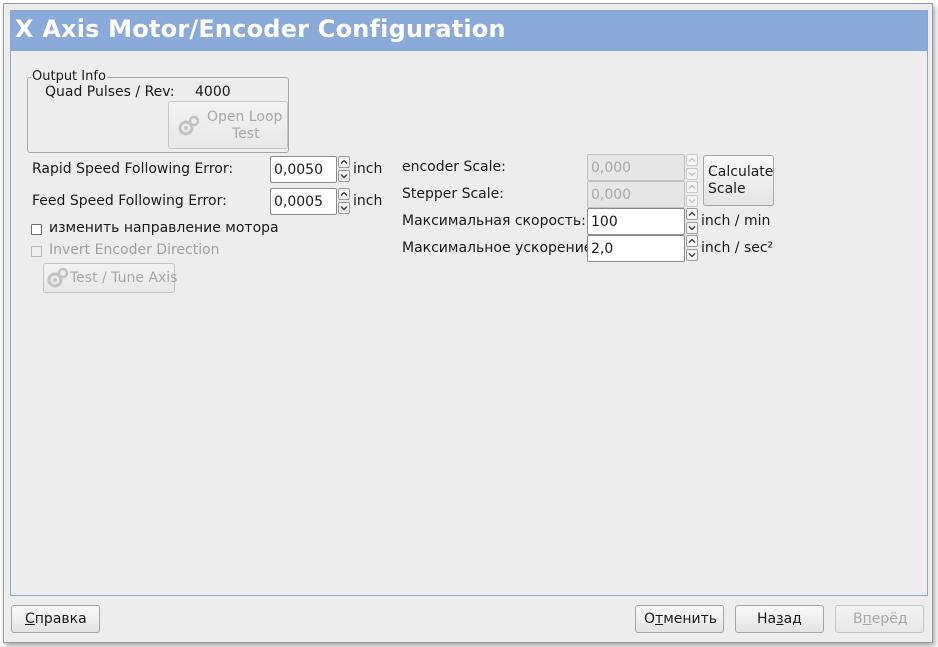  I want to click on stepper-scale-spinner, so click(692, 194).